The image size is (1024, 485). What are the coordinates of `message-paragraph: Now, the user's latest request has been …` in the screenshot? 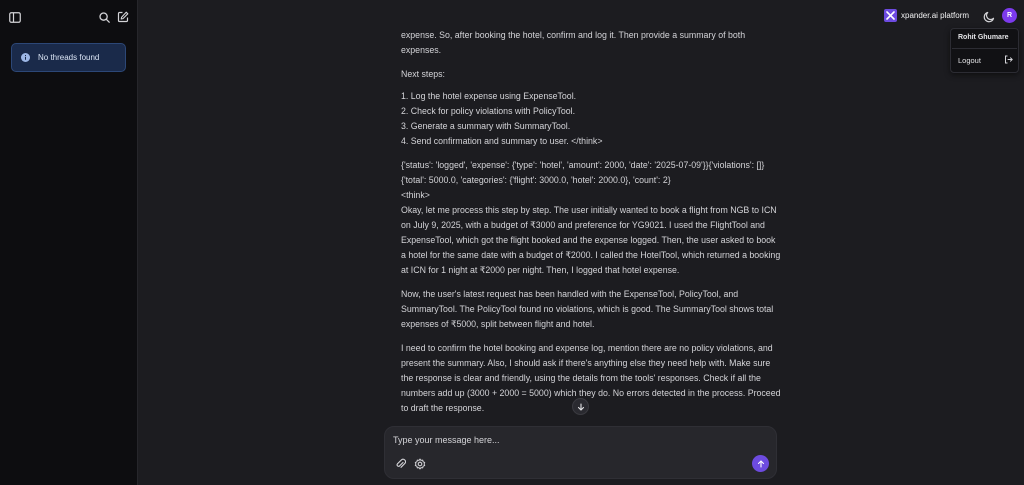 It's located at (587, 309).